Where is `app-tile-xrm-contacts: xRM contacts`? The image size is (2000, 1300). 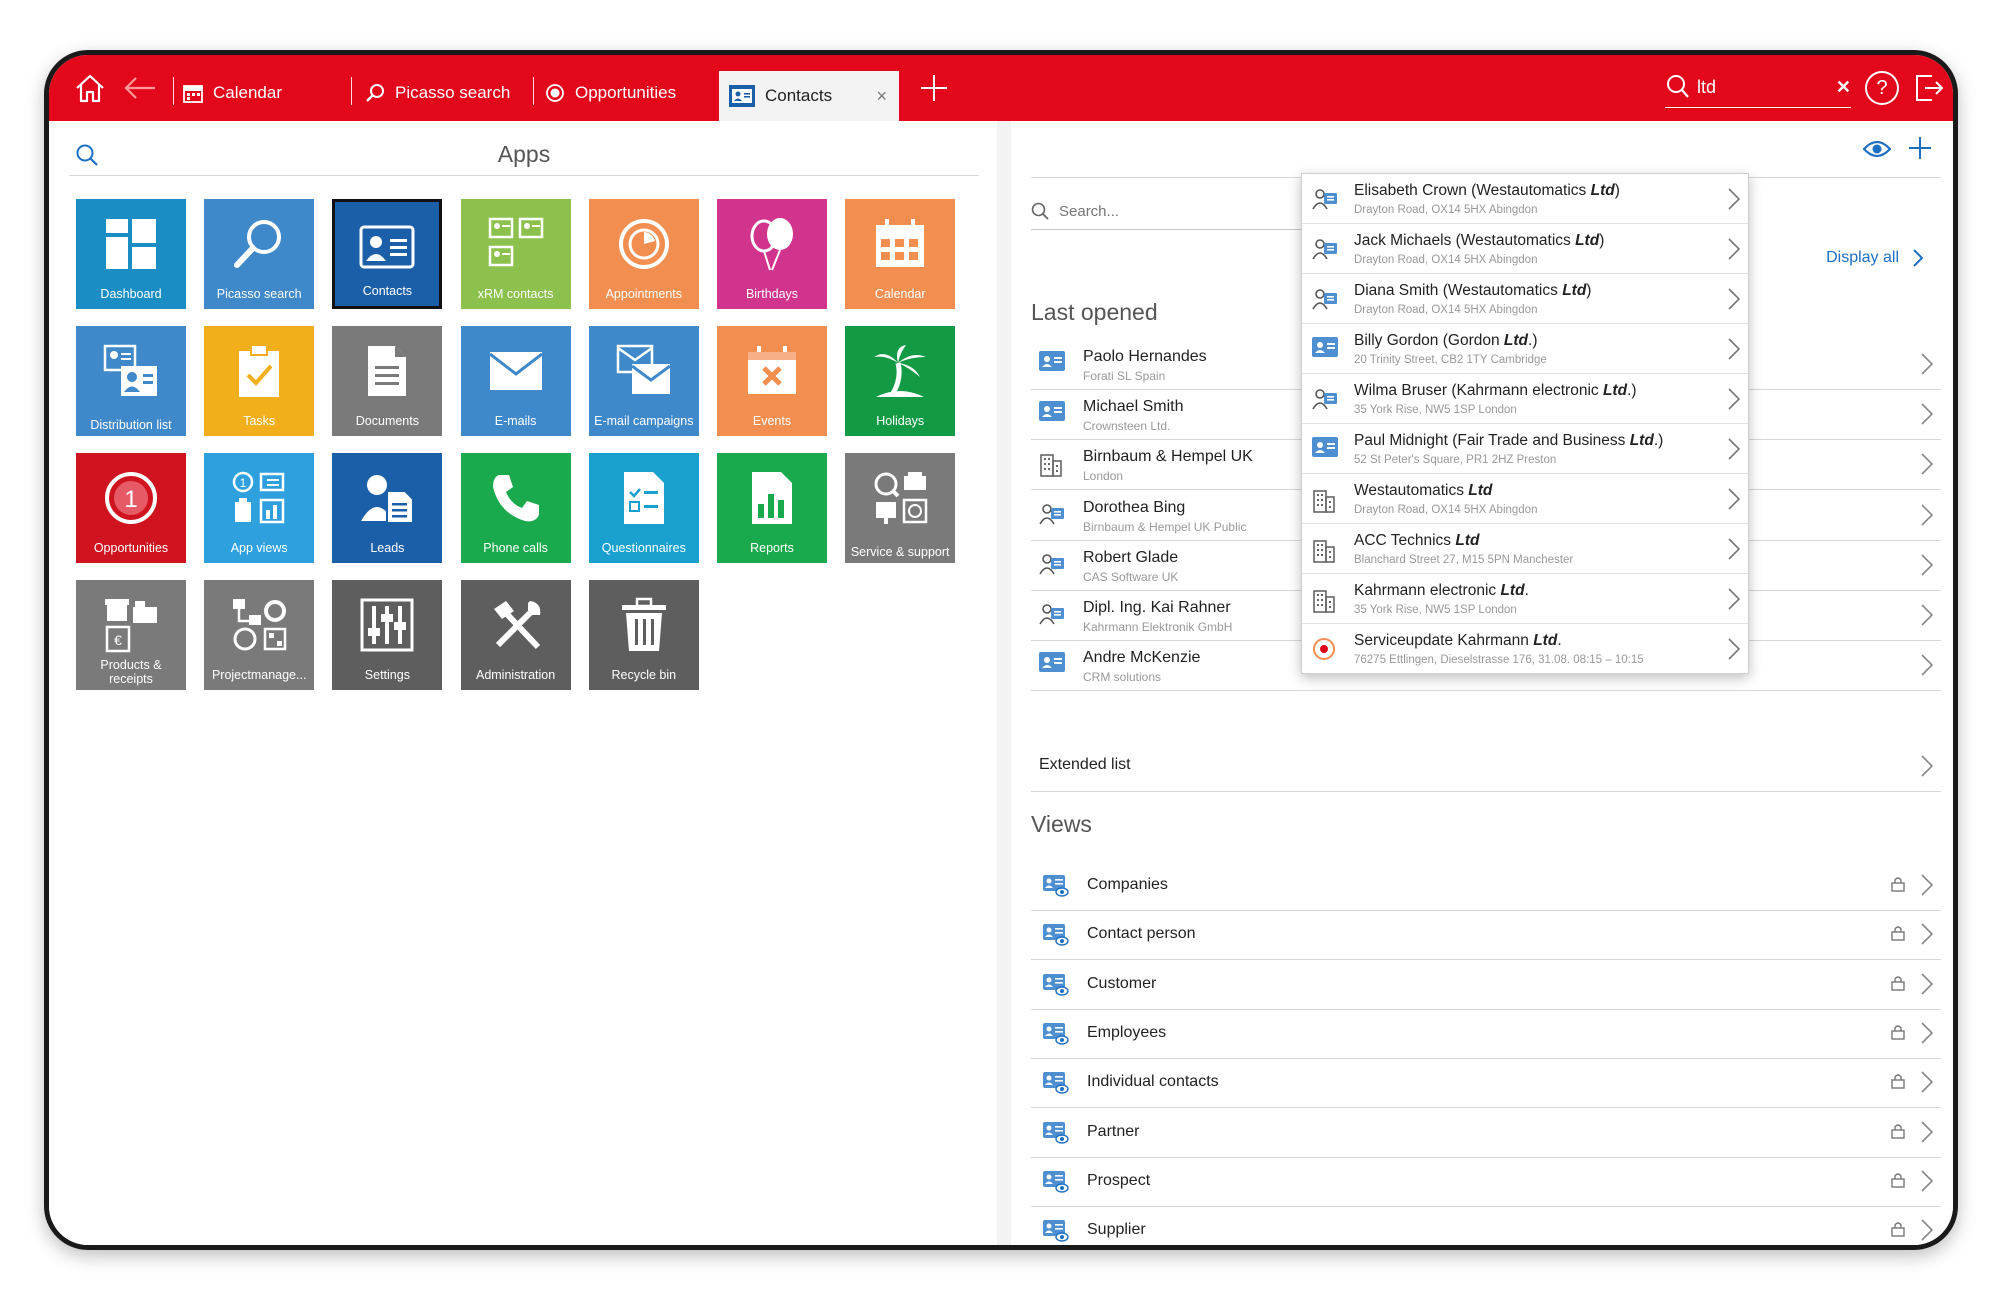
app-tile-xrm-contacts: xRM contacts is located at coordinates (515, 254).